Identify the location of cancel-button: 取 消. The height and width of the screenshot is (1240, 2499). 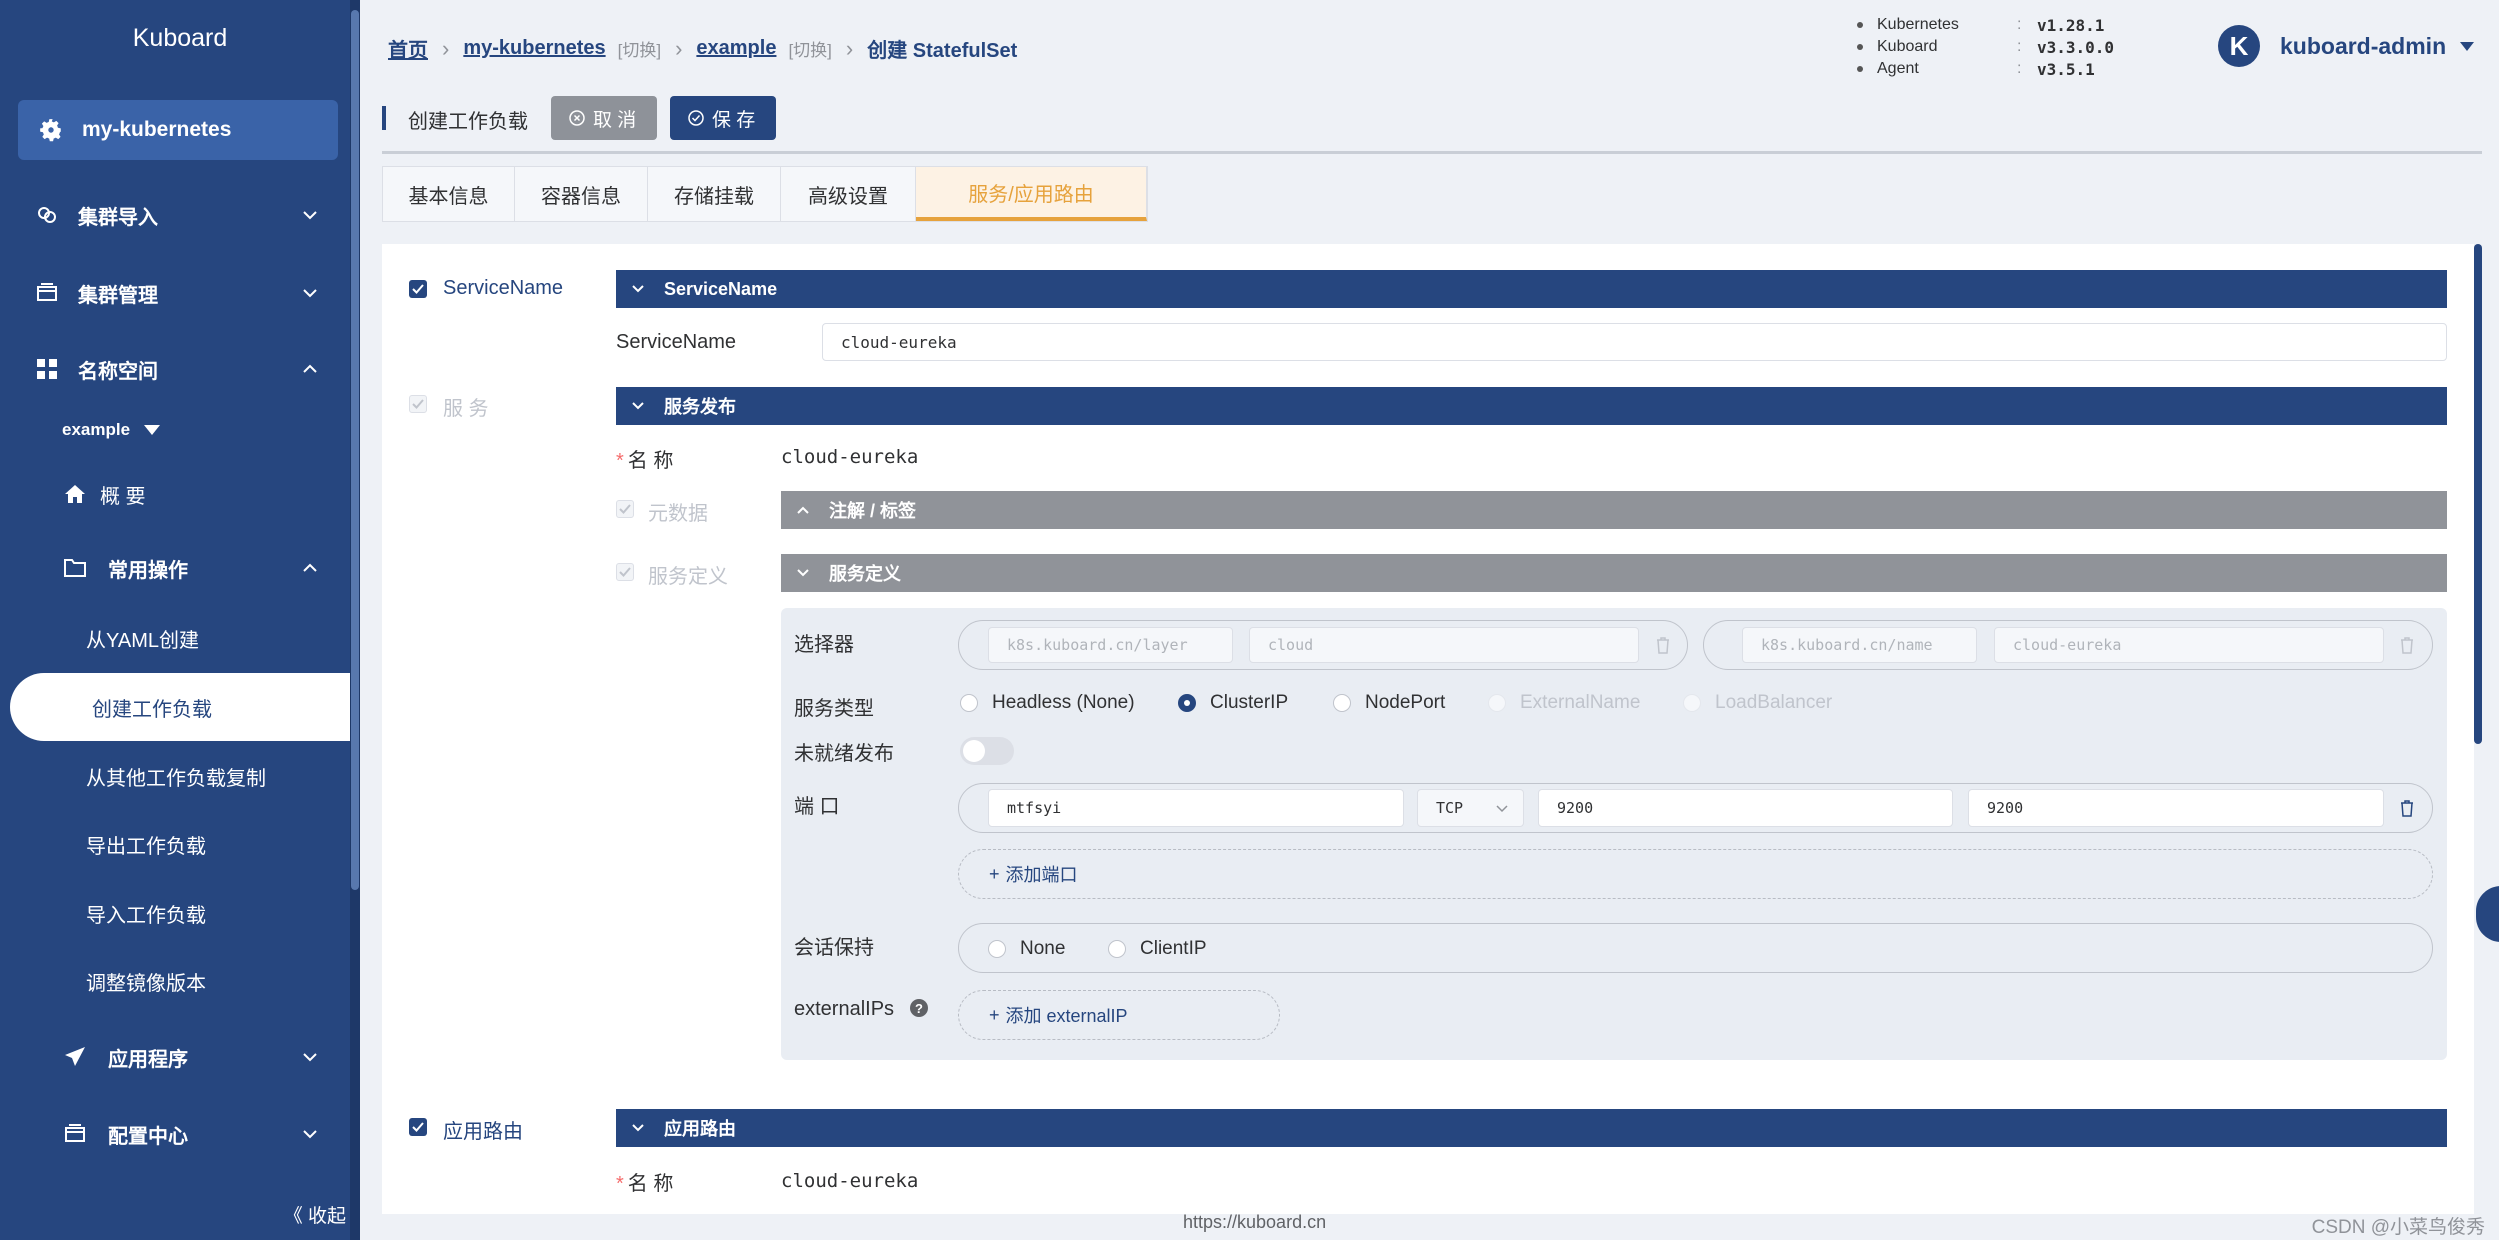
(604, 118).